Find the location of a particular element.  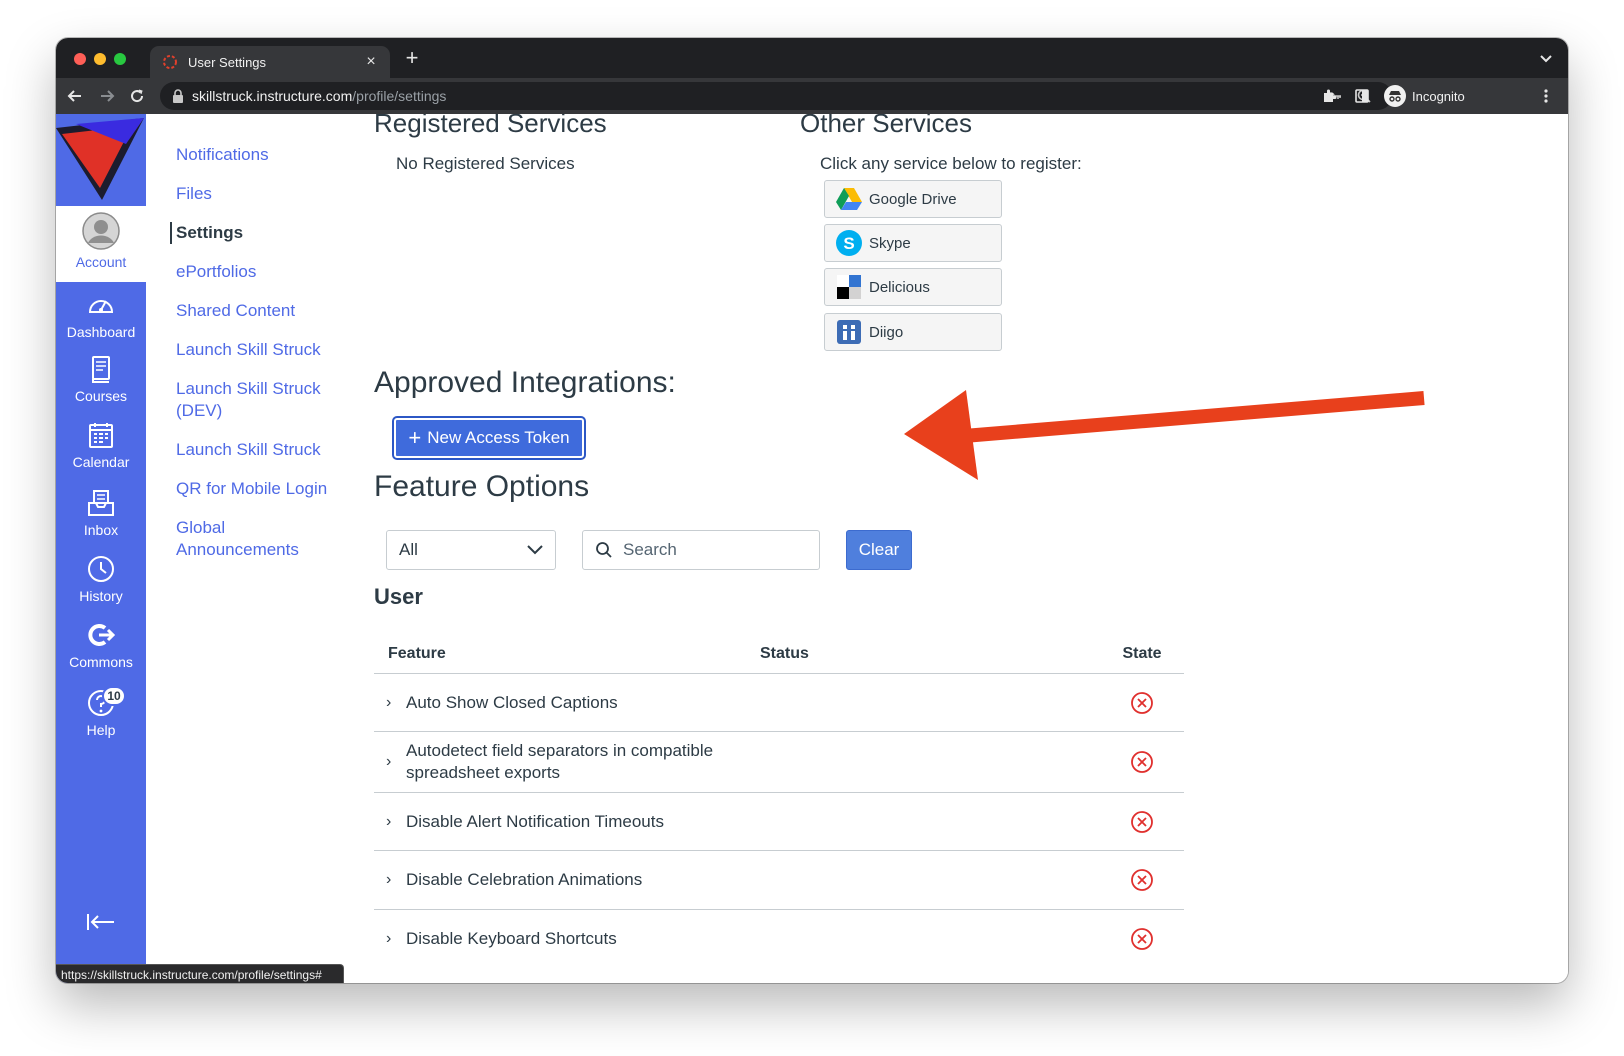

inbox-icon is located at coordinates (101, 503).